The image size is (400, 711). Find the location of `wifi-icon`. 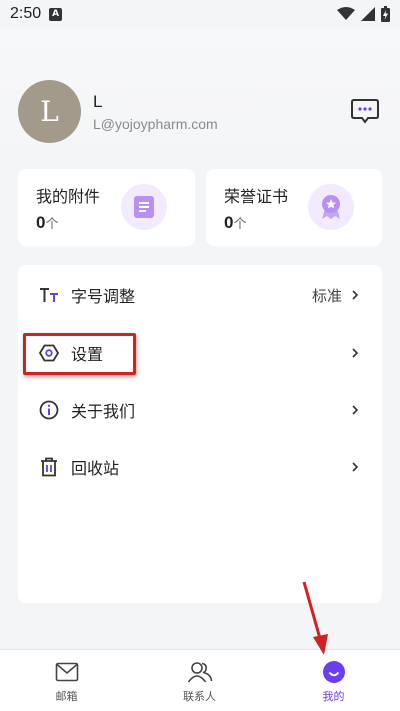

wifi-icon is located at coordinates (346, 13).